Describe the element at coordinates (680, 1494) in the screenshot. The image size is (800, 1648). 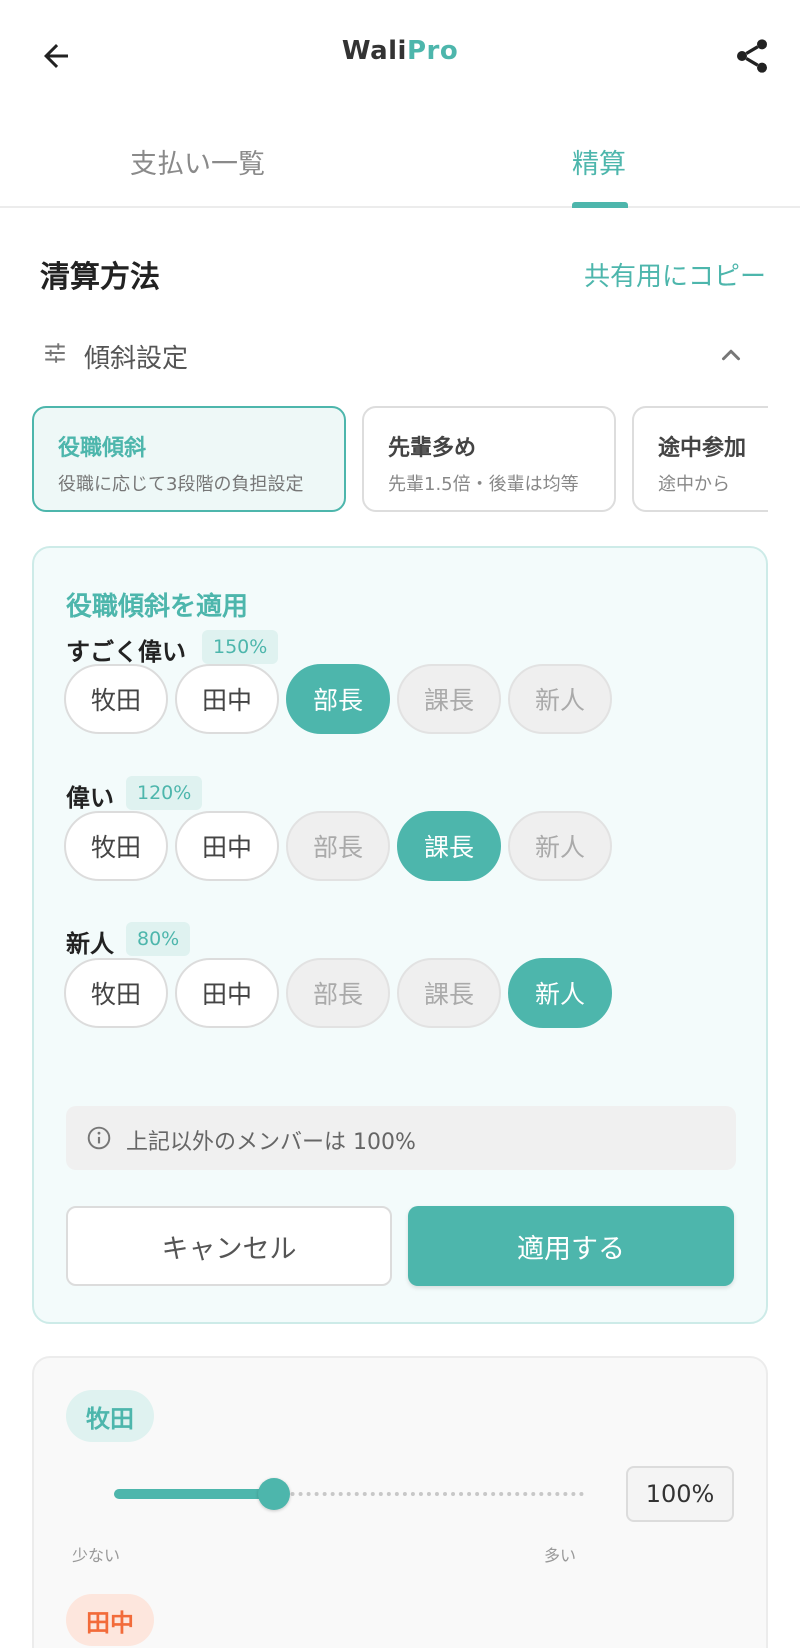
I see `percent-value-box: 100%` at that location.